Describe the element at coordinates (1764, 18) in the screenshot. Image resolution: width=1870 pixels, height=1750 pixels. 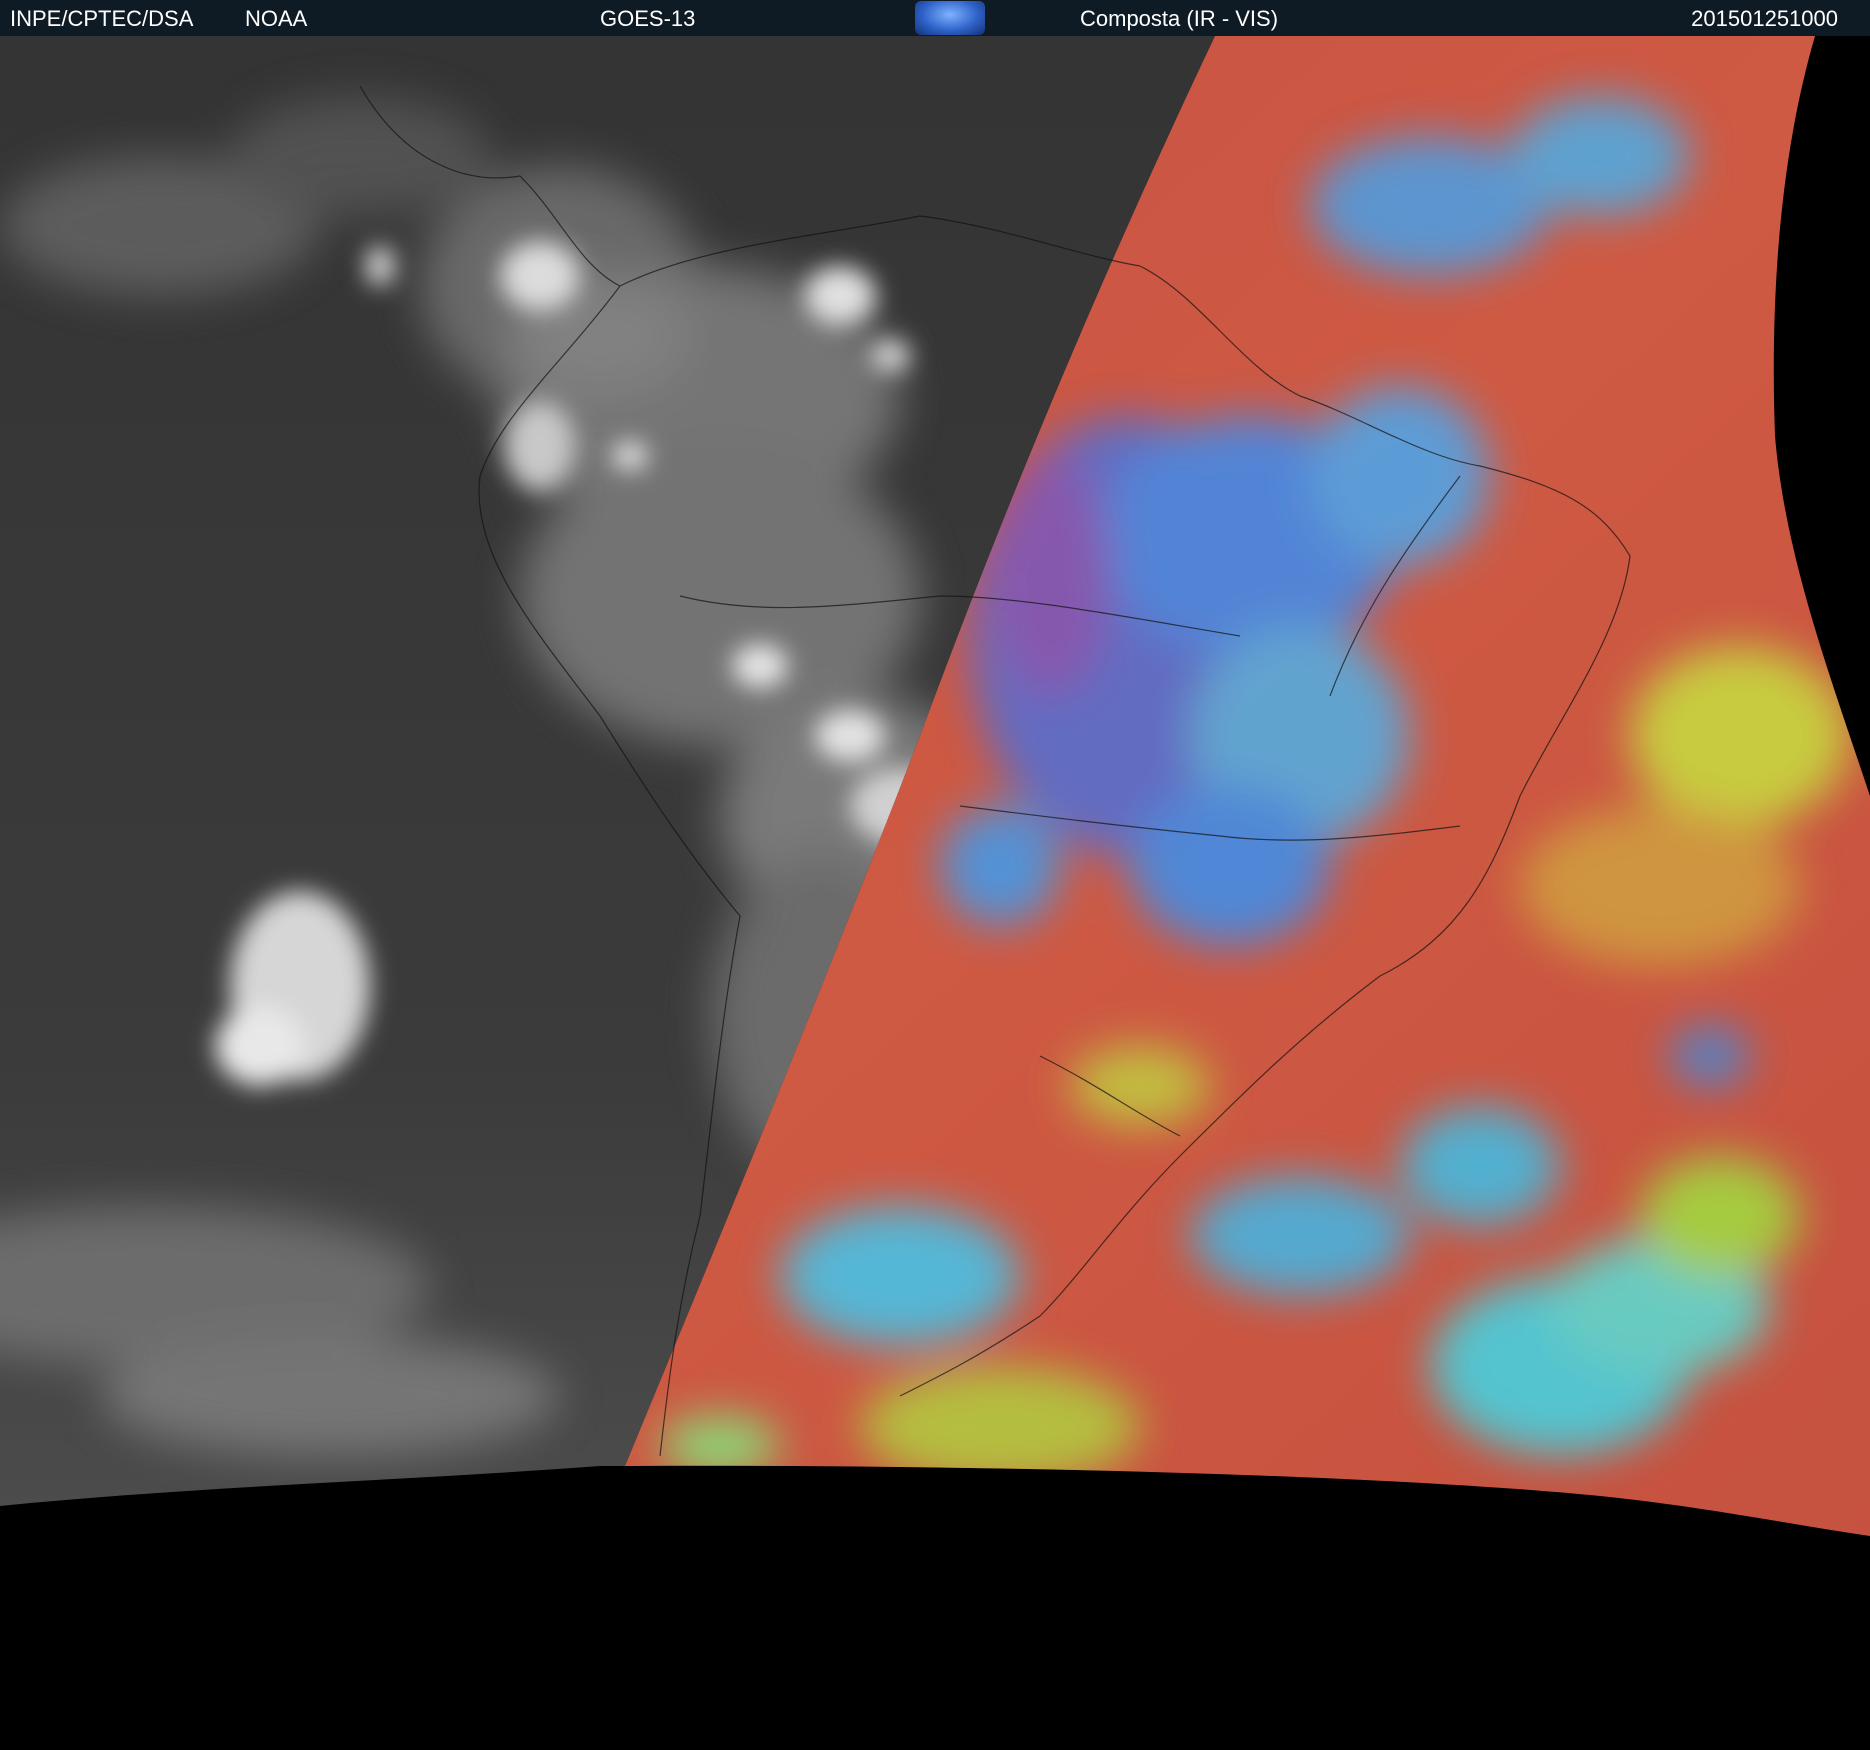
I see `timestamp-label: 201501251000` at that location.